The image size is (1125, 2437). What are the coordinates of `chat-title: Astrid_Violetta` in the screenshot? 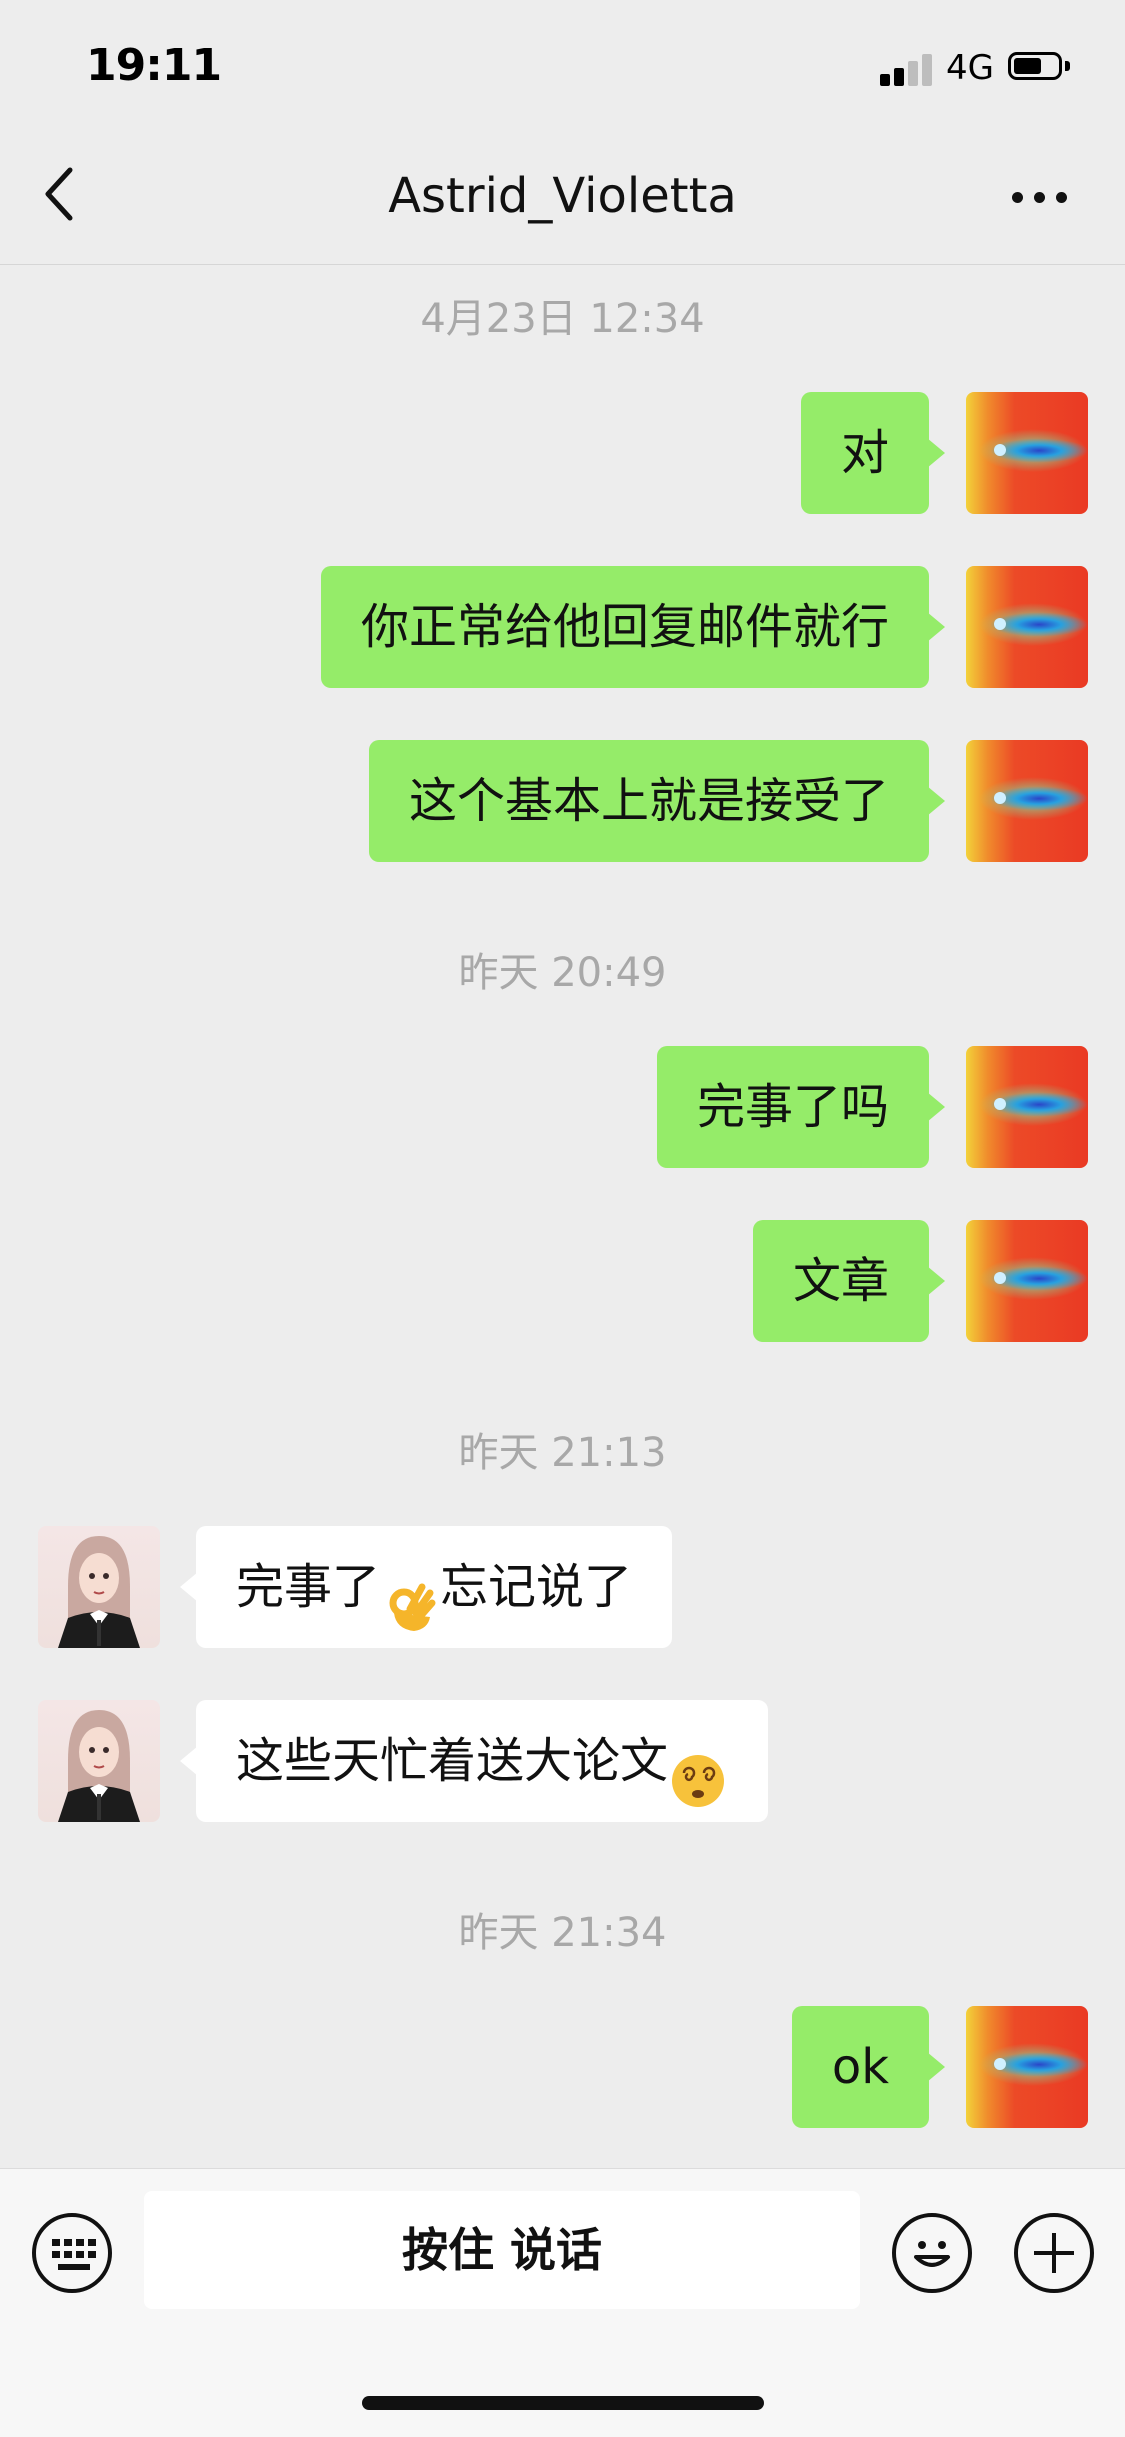 It's located at (562, 196).